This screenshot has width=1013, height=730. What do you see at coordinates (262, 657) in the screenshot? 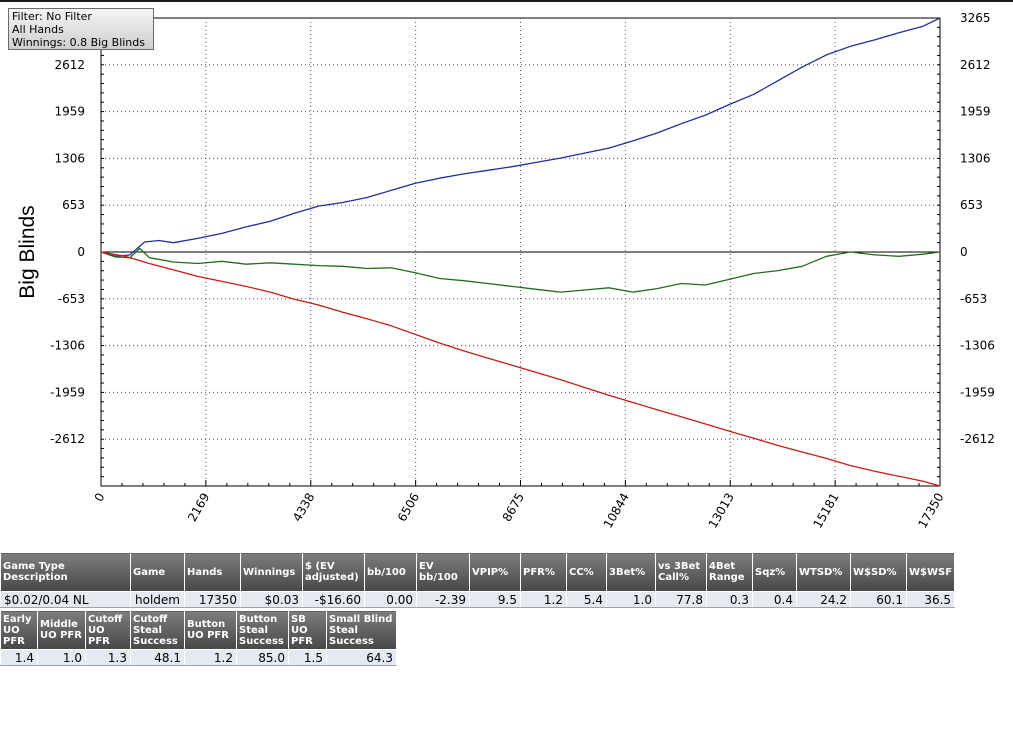
I see `cell-button-steal-success: 85.0` at bounding box center [262, 657].